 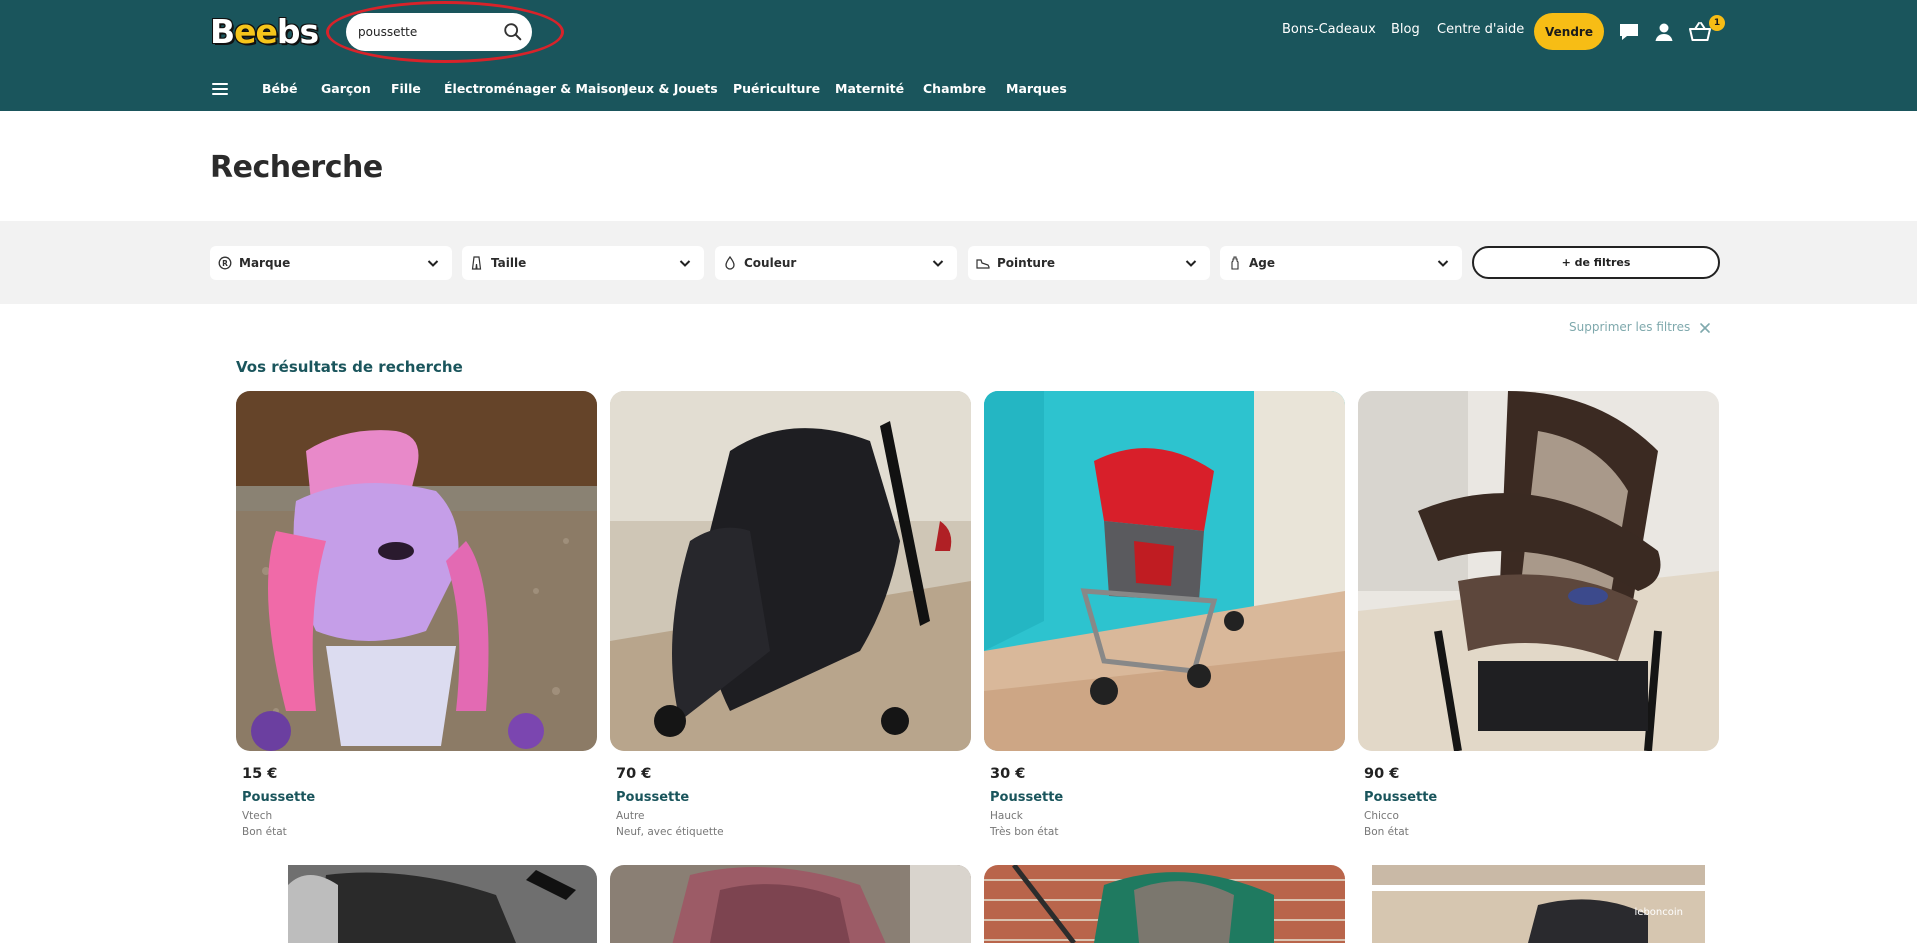 What do you see at coordinates (1235, 263) in the screenshot?
I see `baby-bottle-icon` at bounding box center [1235, 263].